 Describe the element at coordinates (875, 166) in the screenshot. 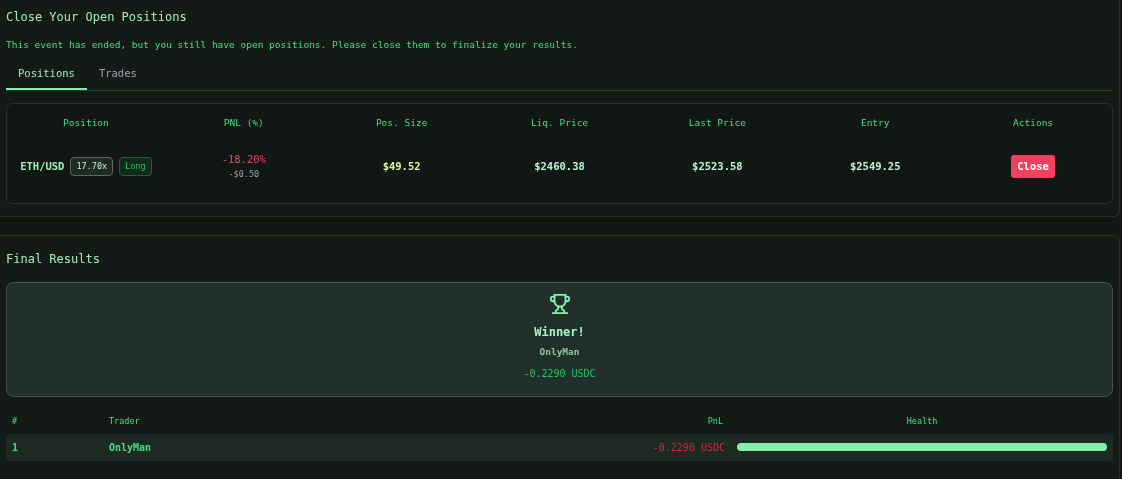

I see `table-cell-text: $2549.25` at that location.